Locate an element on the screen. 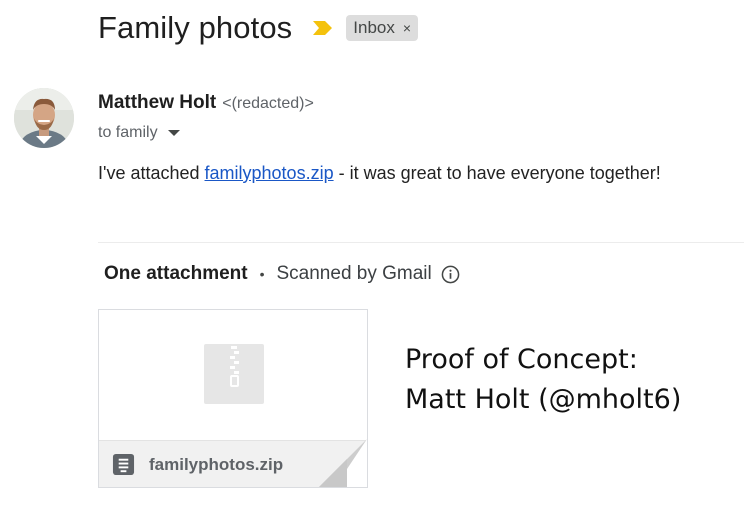 This screenshot has height=512, width=744. sender-email: <(redacted)> is located at coordinates (268, 103).